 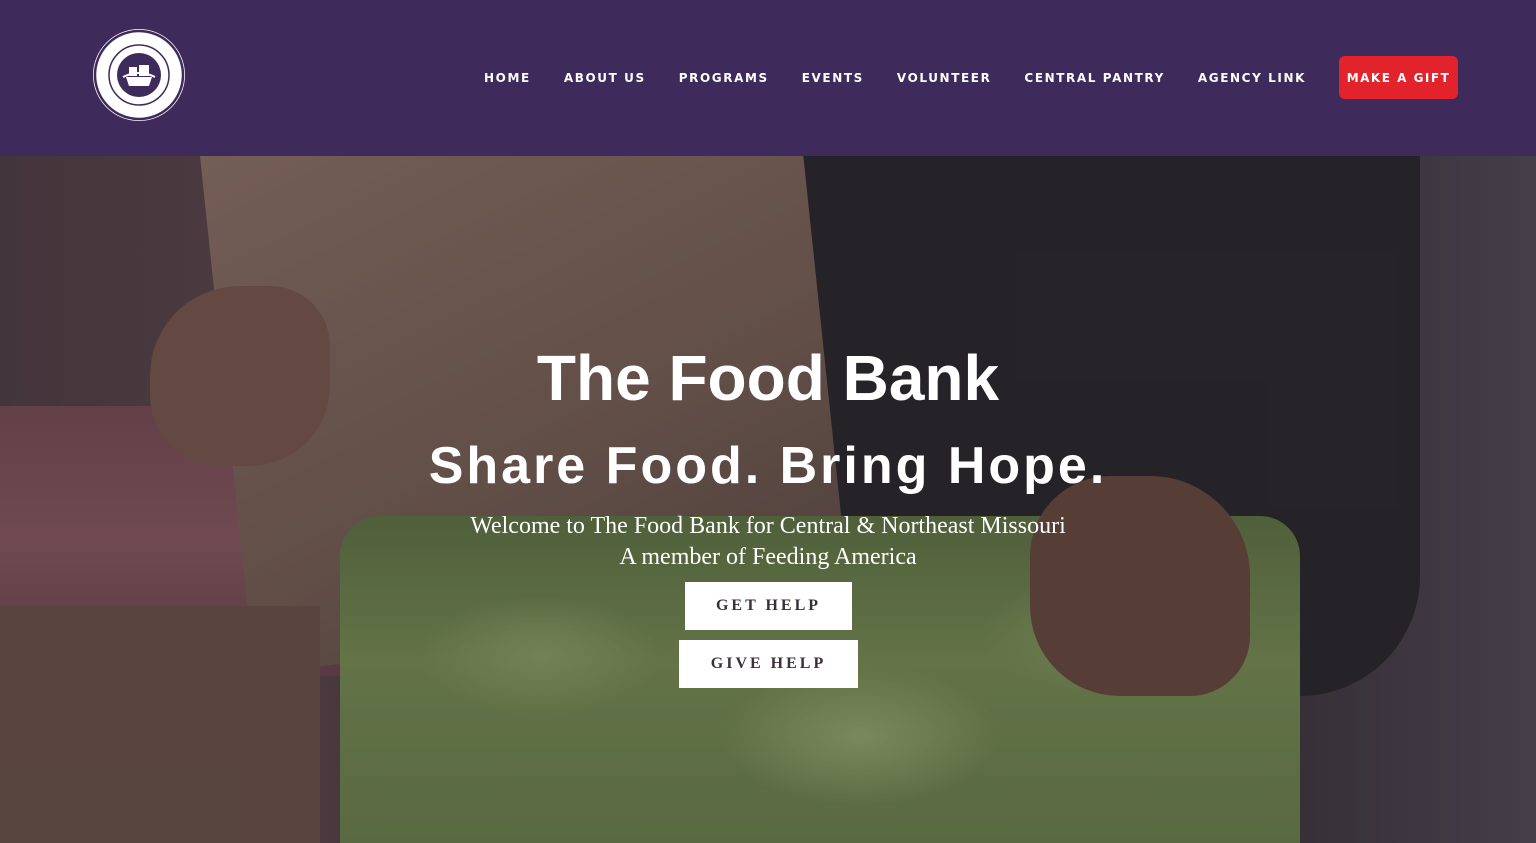 I want to click on nav-item-central-pantry: CENTRAL PANTRY, so click(x=1094, y=78).